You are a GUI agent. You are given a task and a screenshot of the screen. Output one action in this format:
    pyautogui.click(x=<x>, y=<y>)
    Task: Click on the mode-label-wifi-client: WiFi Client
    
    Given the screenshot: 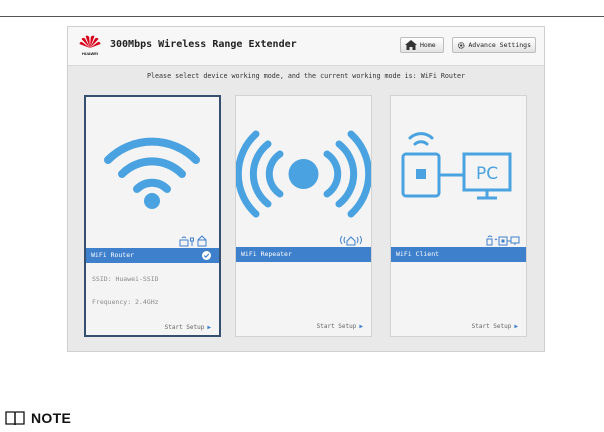 What is the action you would take?
    pyautogui.click(x=418, y=254)
    